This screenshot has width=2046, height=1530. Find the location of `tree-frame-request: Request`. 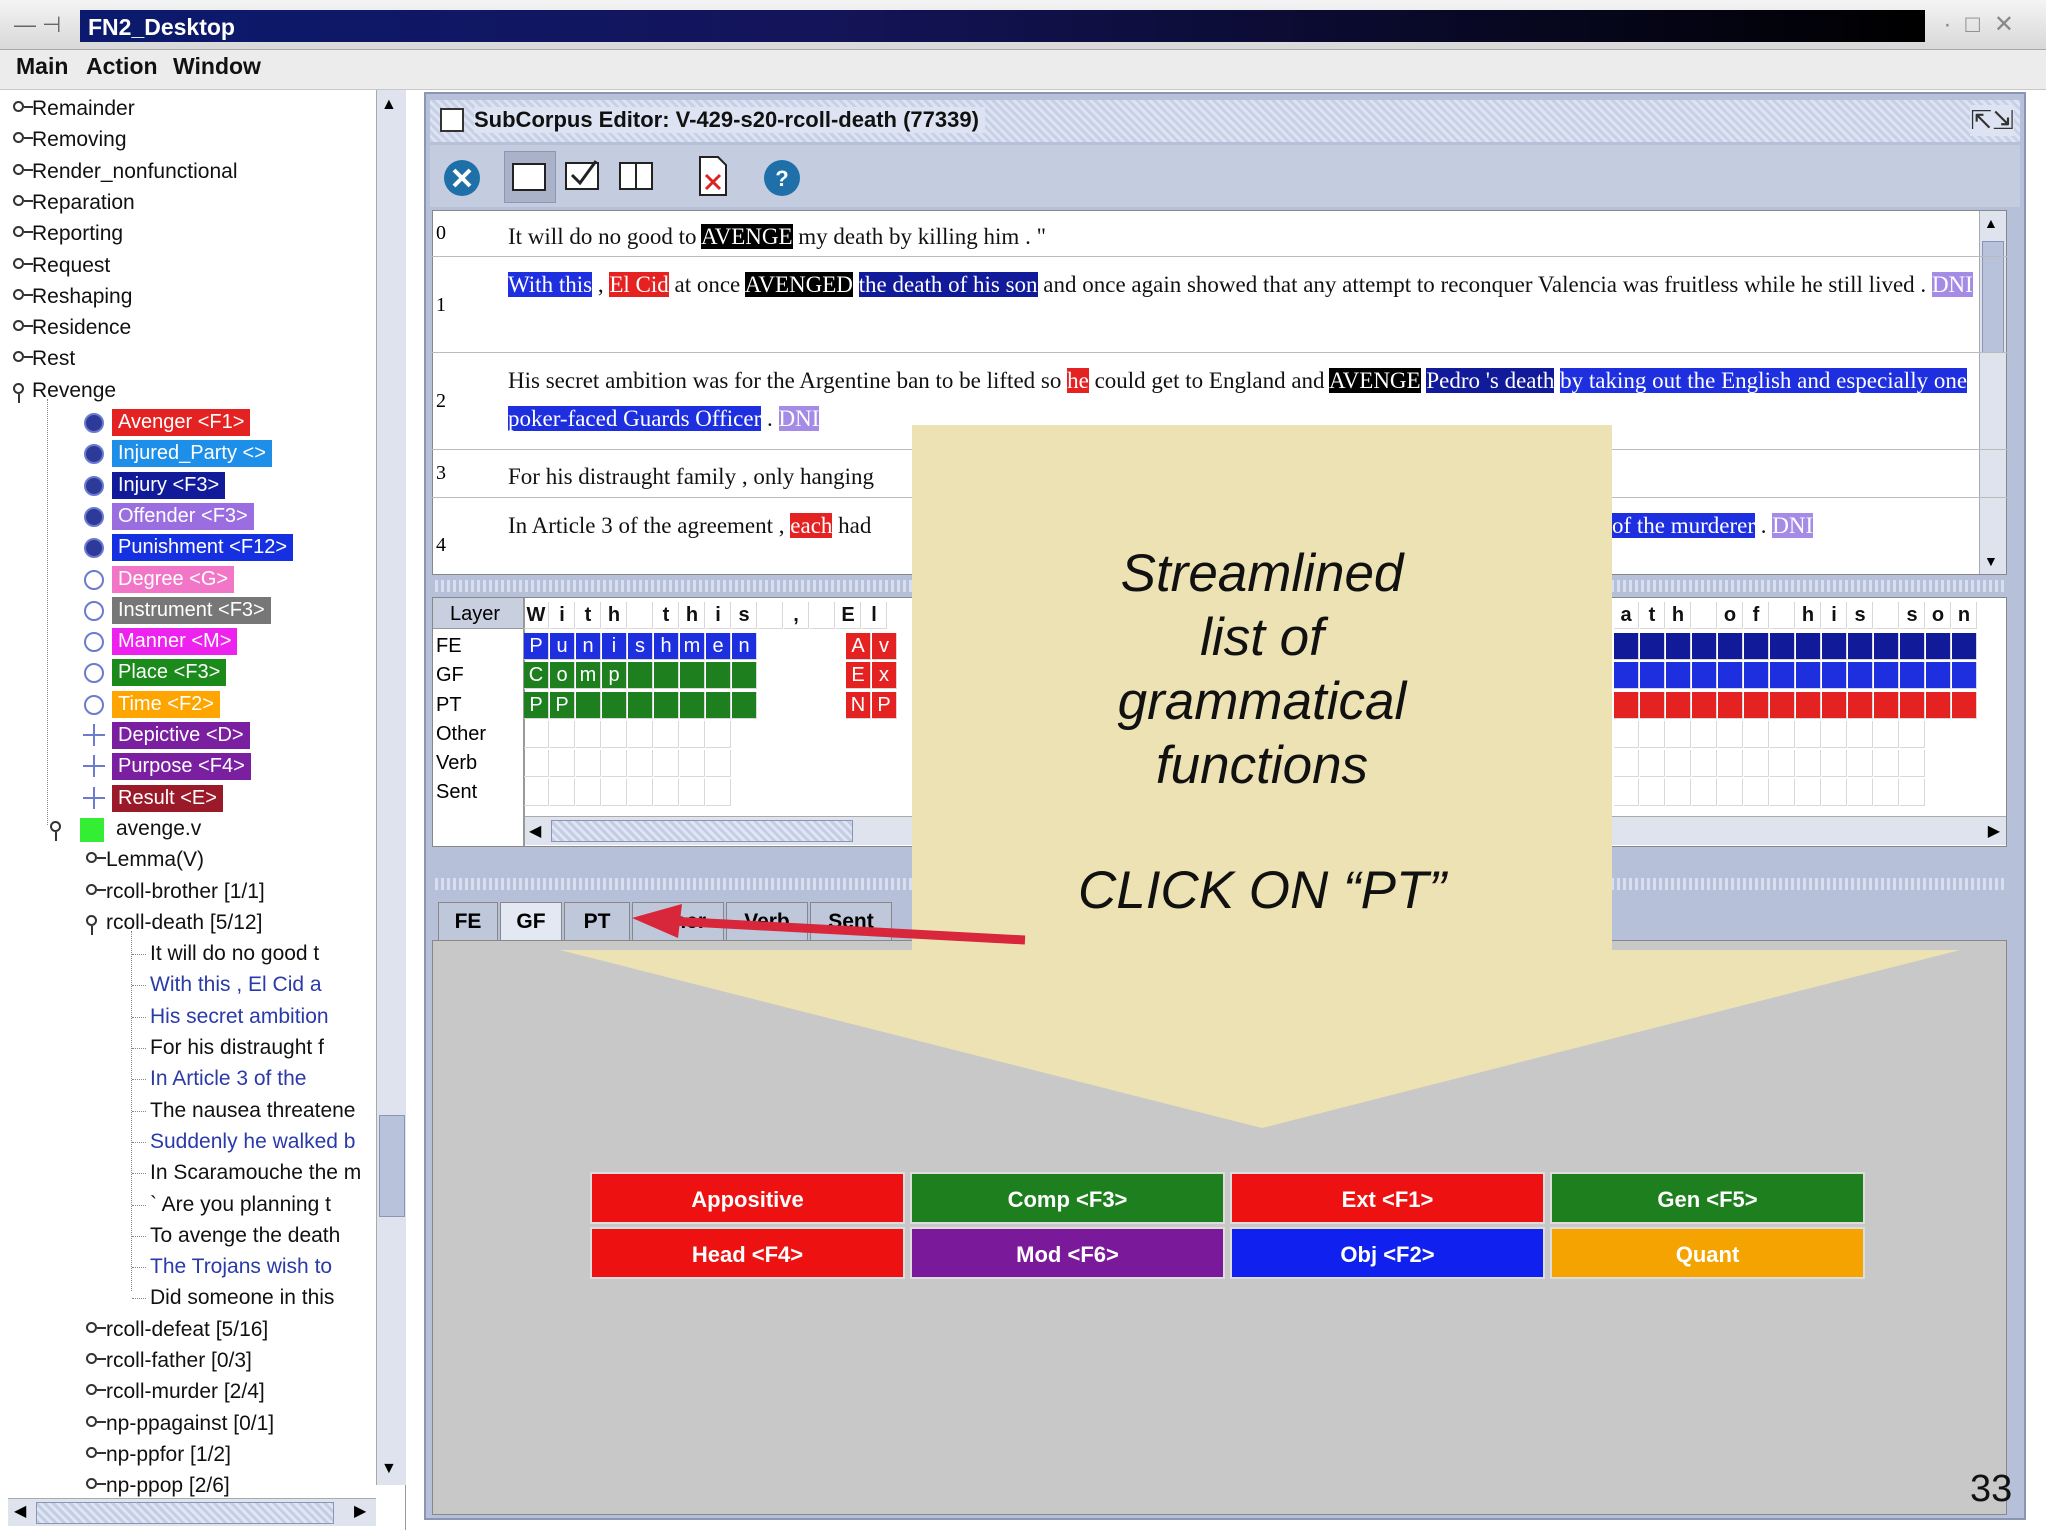

tree-frame-request: Request is located at coordinates (193, 266).